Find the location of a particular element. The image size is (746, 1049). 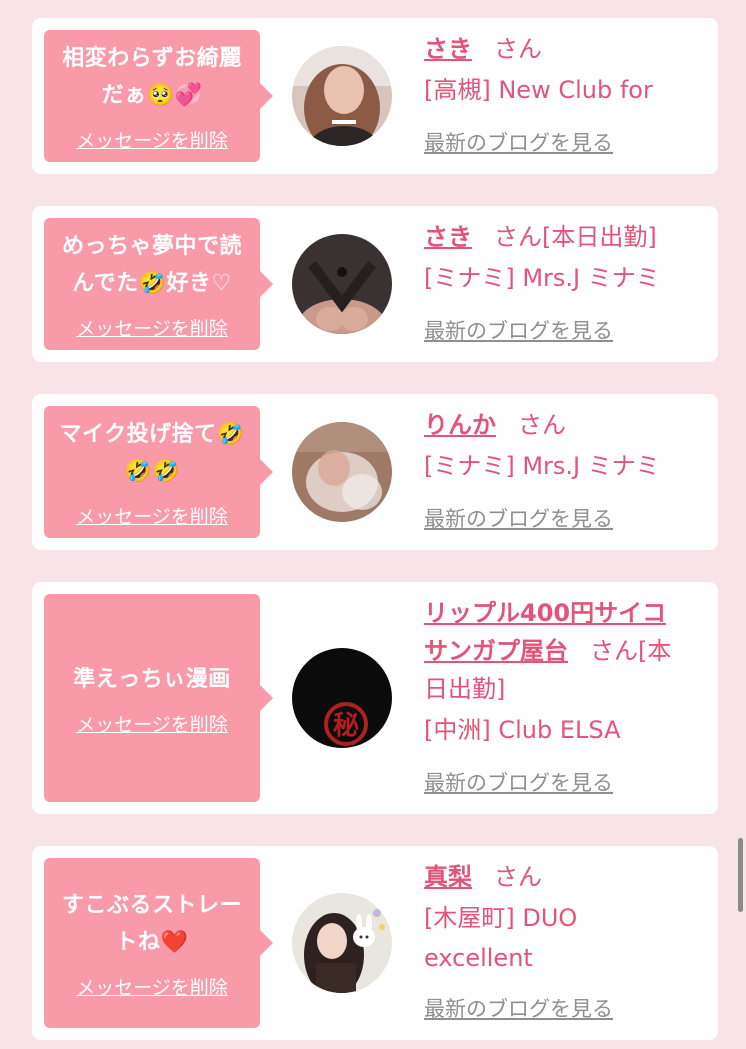

message-text: すこぶるストレー トね❤️ is located at coordinates (151, 924).